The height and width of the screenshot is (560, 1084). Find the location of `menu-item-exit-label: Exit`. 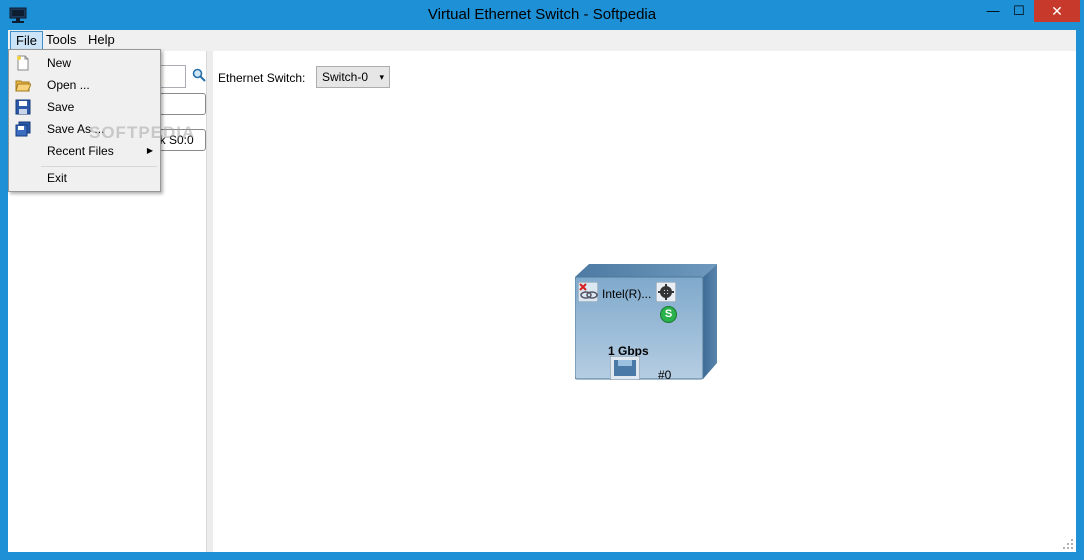

menu-item-exit-label: Exit is located at coordinates (57, 178).